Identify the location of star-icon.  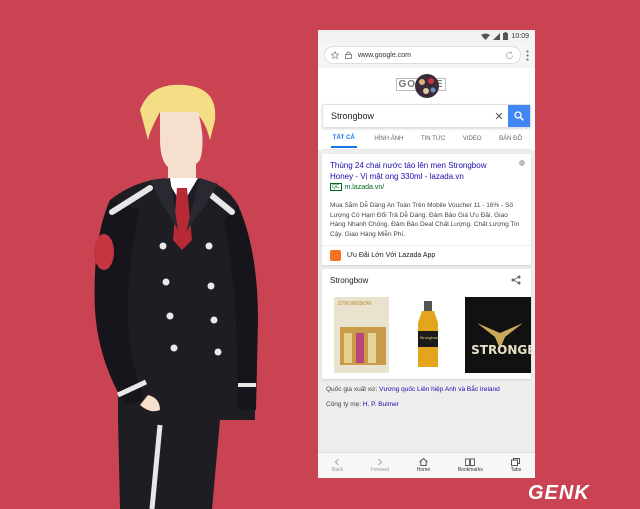
(335, 55).